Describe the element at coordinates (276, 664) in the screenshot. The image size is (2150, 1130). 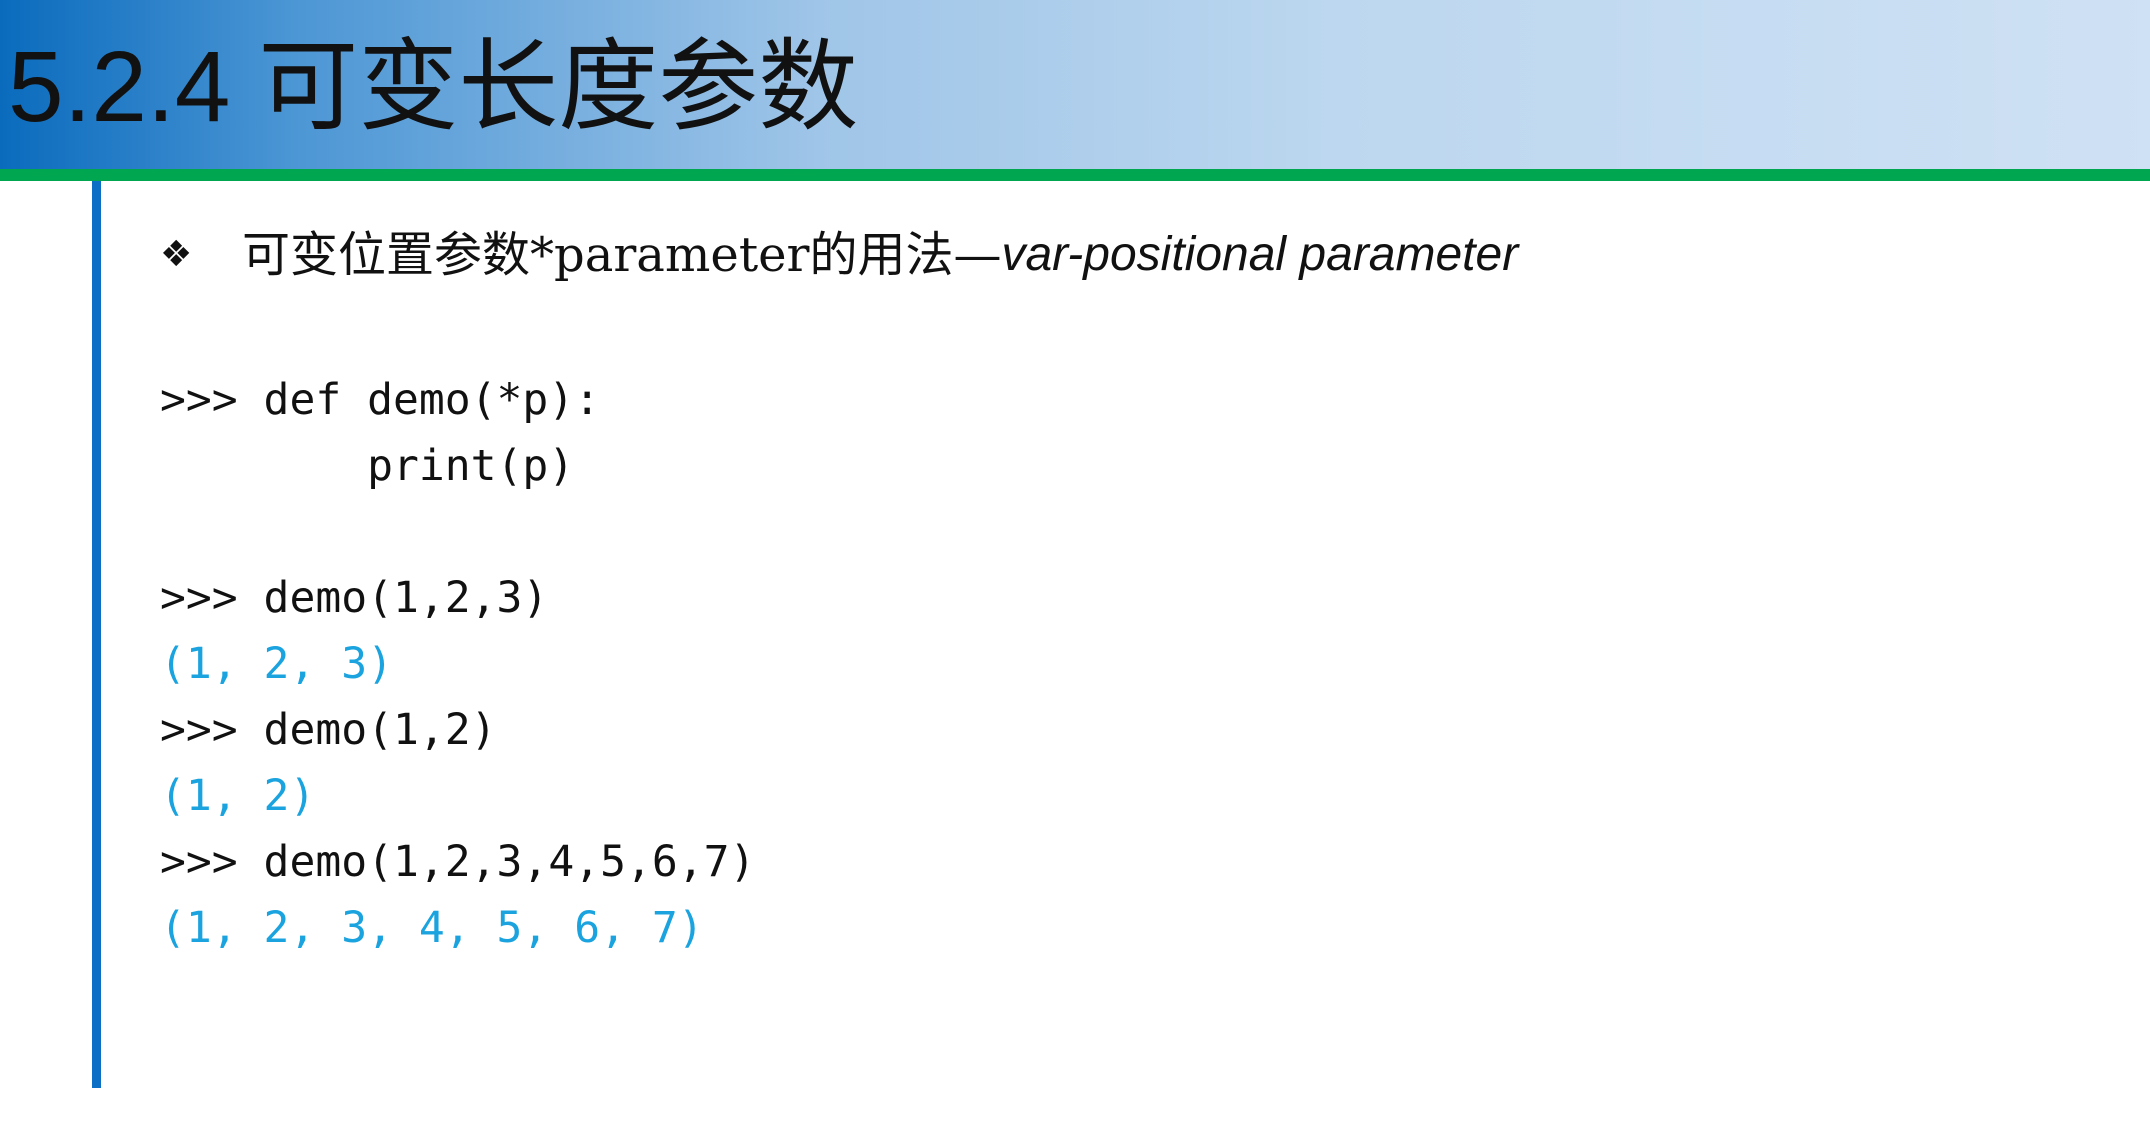
I see `code-output-line: (1, 2, 3)` at that location.